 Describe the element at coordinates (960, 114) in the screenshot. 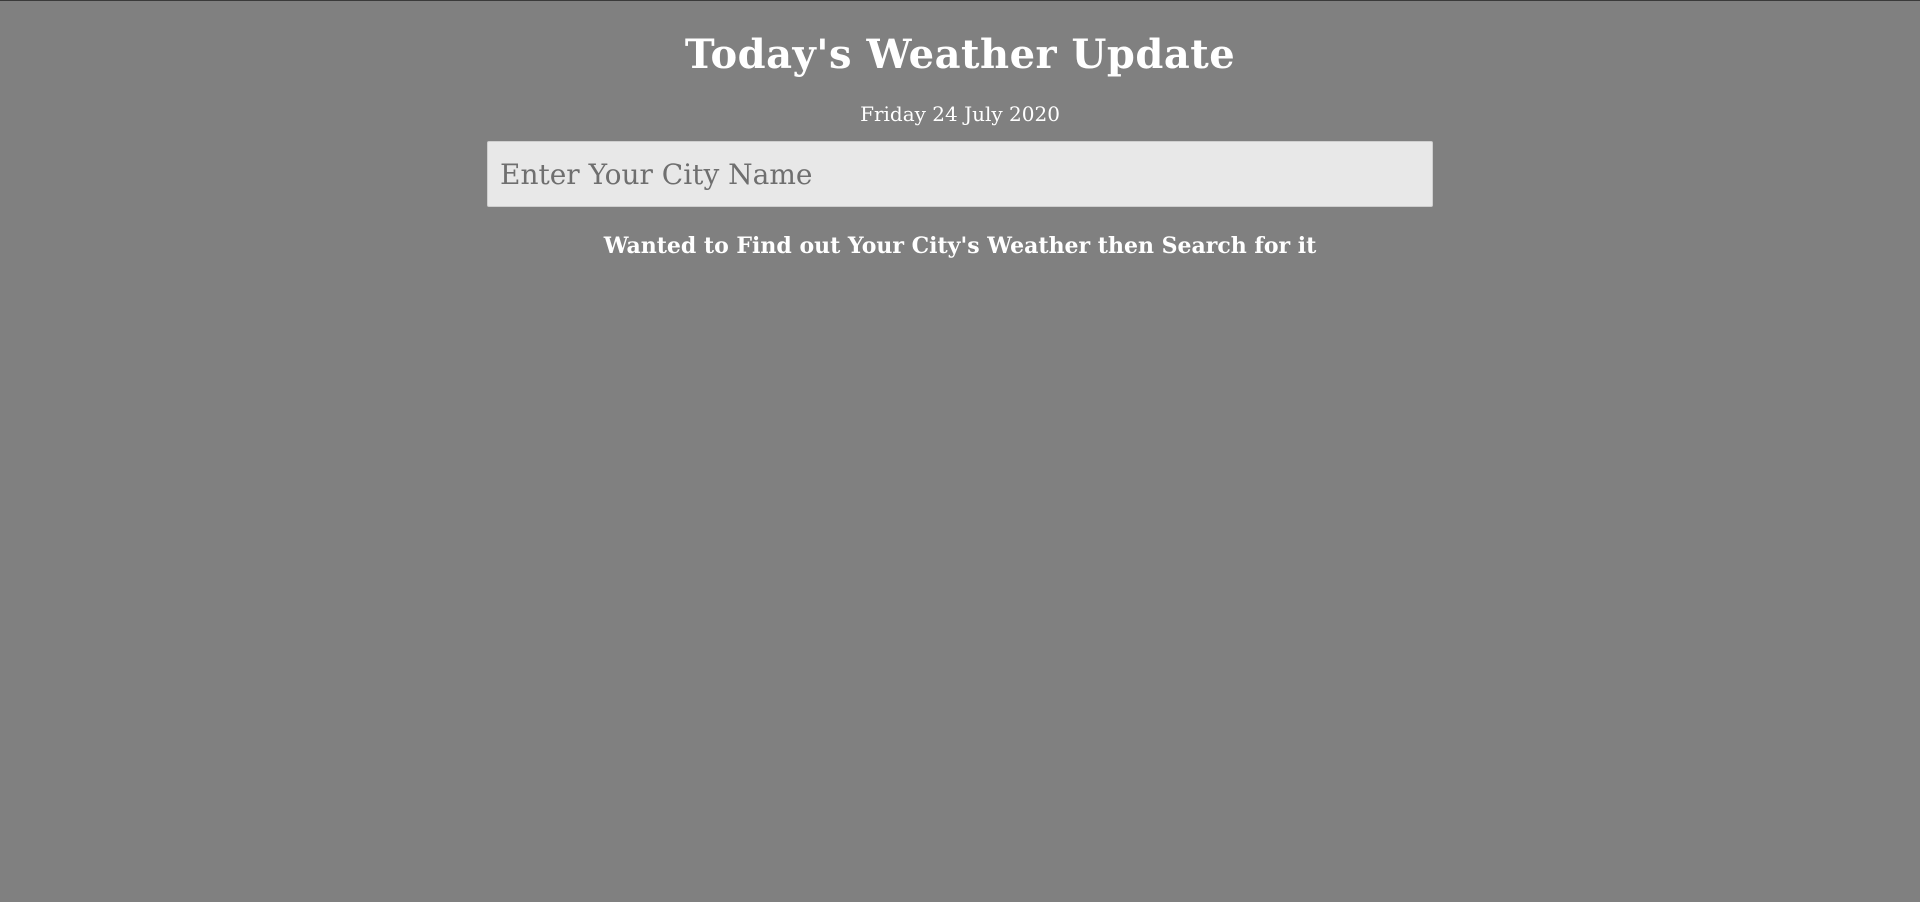

I see `current-date: Friday 24 July 2020` at that location.